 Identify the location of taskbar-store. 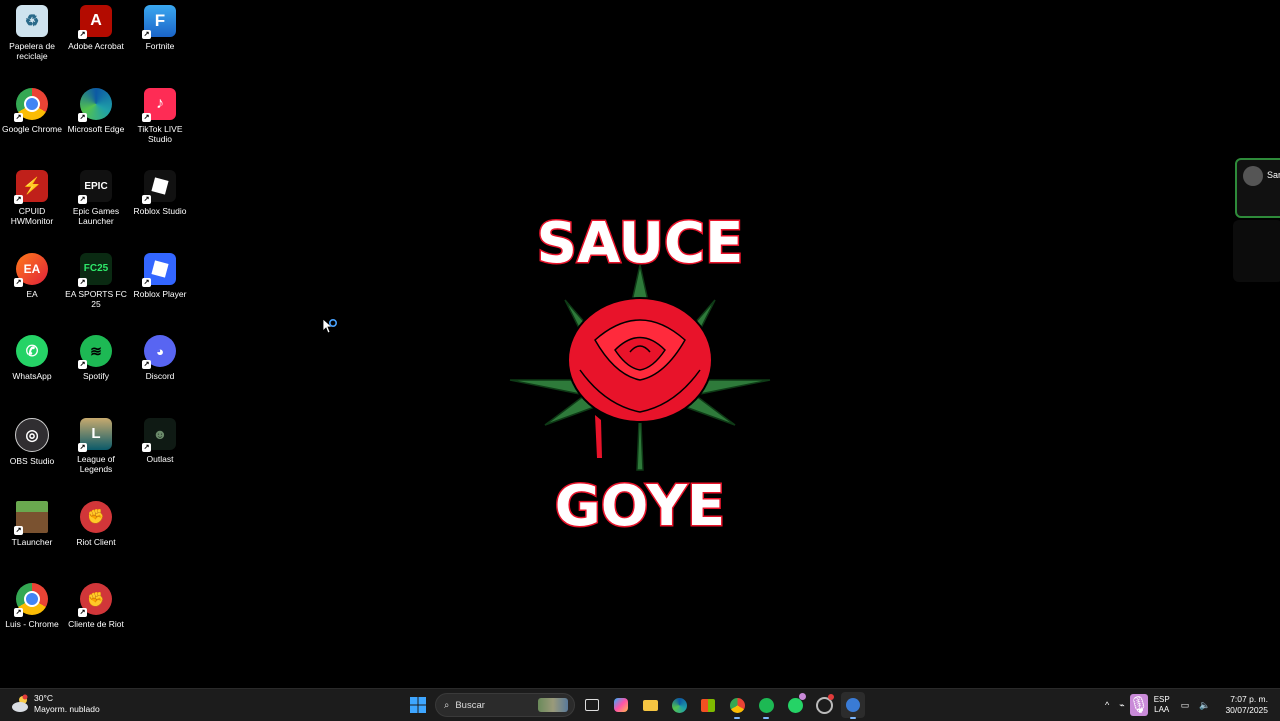
(708, 705).